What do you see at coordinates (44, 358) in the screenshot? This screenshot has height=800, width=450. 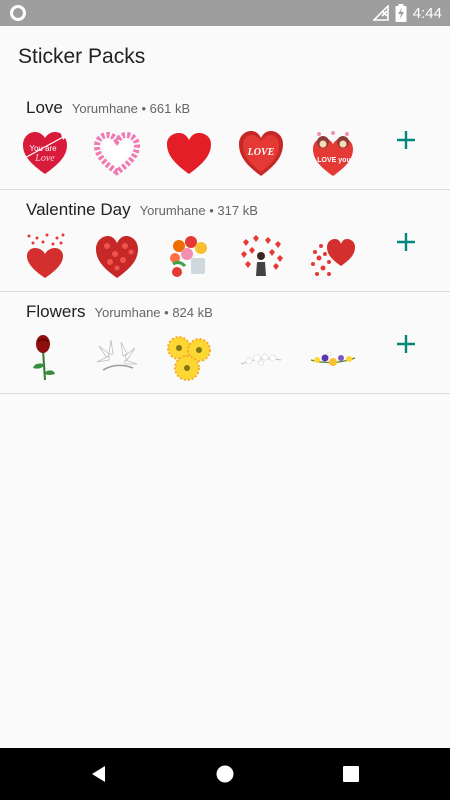 I see `red-rose-sticker` at bounding box center [44, 358].